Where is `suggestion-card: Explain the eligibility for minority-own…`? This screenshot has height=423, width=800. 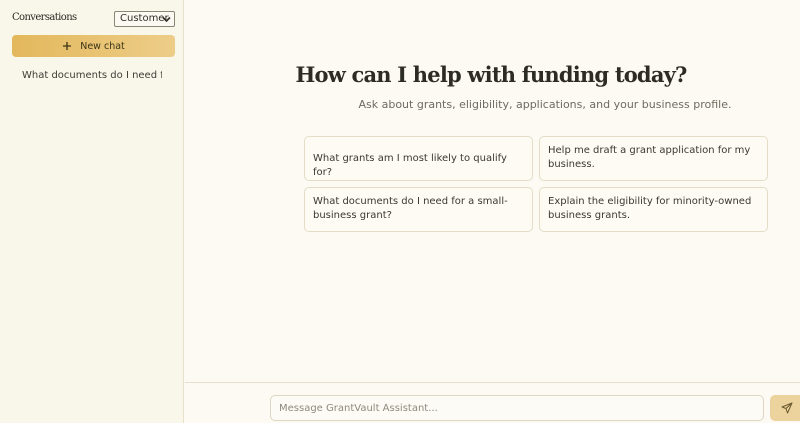 suggestion-card: Explain the eligibility for minority-own… is located at coordinates (653, 209).